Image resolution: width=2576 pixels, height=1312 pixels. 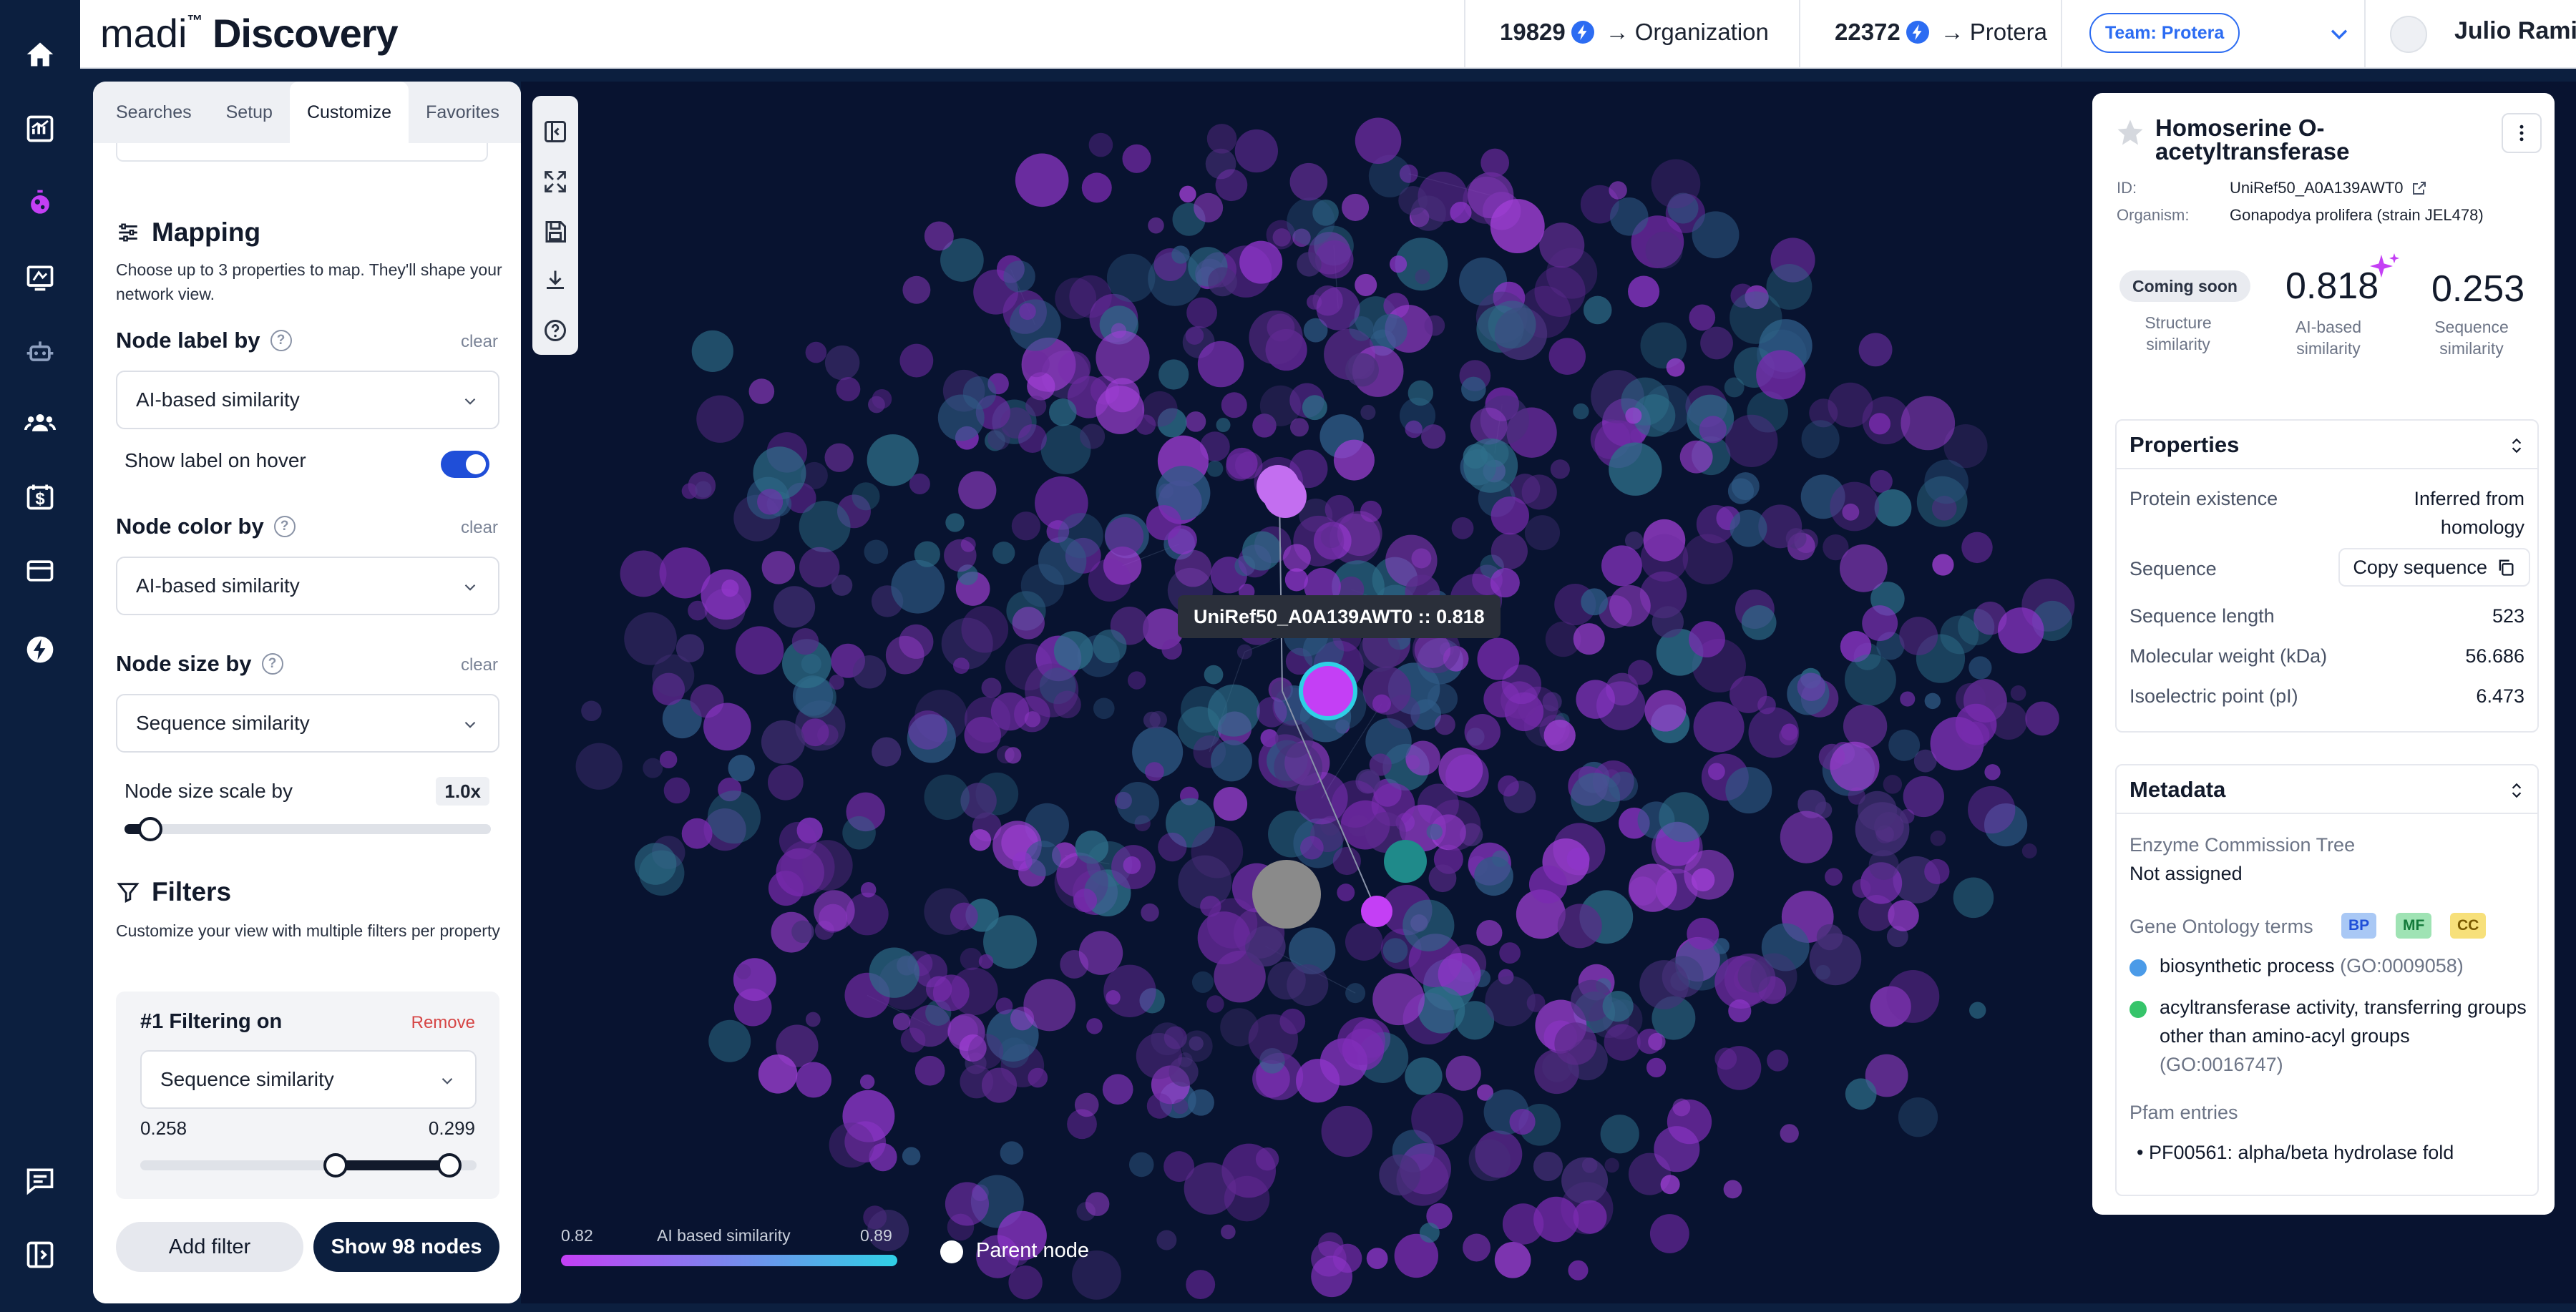 I want to click on team-icon, so click(x=40, y=422).